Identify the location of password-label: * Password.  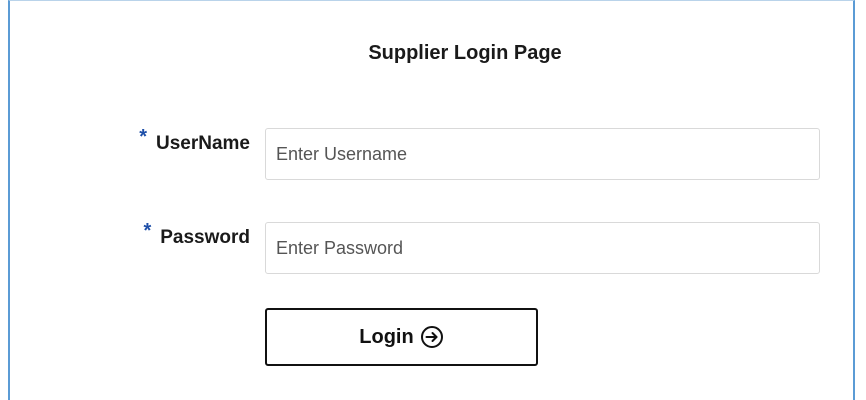
(196, 234).